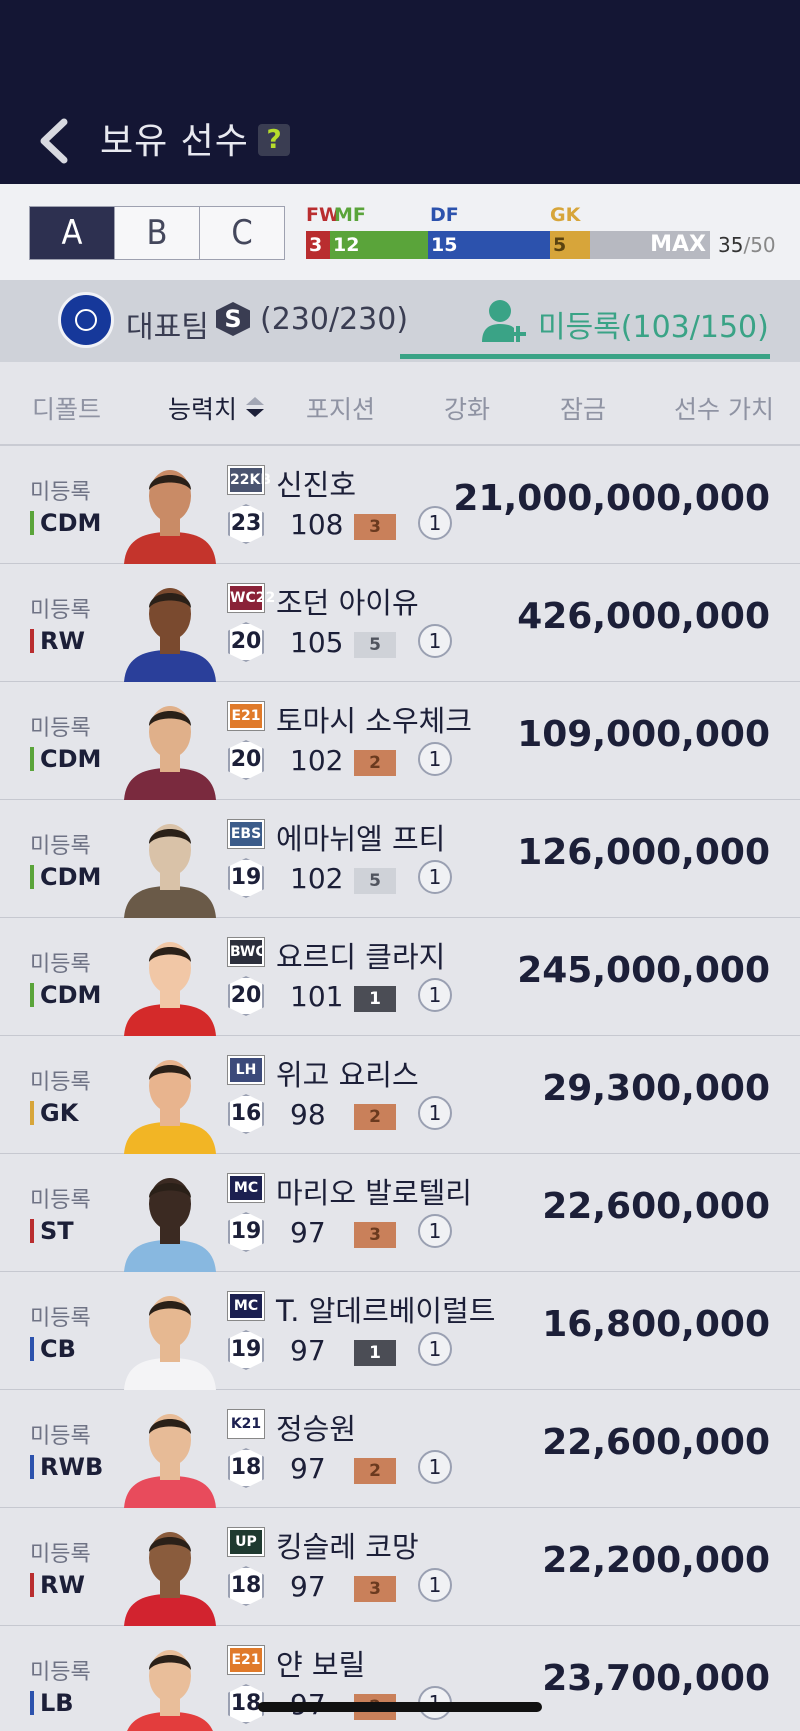 The image size is (800, 1731). I want to click on tab-main-team: 대표팀 S (230/230), so click(204, 321).